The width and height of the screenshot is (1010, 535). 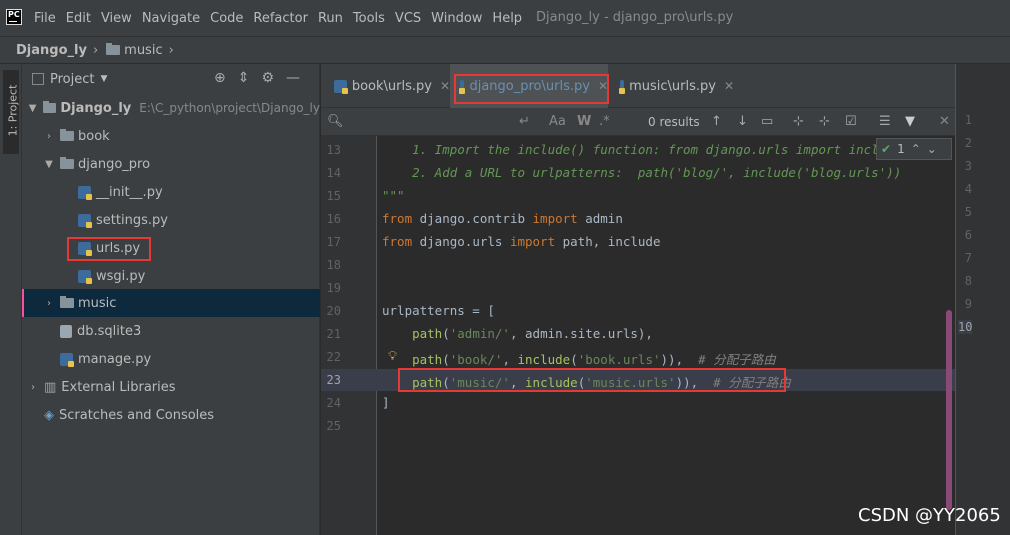 What do you see at coordinates (524, 121) in the screenshot?
I see `newline-icon: ↵` at bounding box center [524, 121].